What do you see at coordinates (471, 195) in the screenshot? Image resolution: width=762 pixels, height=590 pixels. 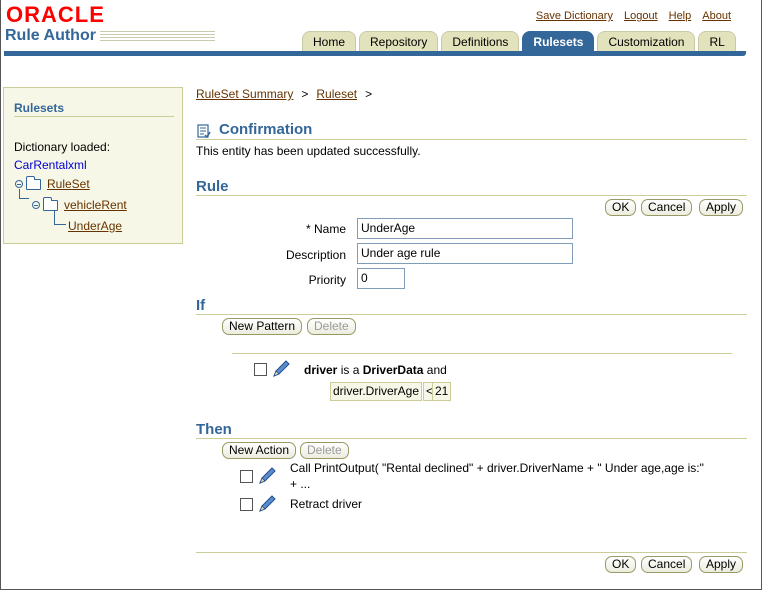 I see `rule-divider` at bounding box center [471, 195].